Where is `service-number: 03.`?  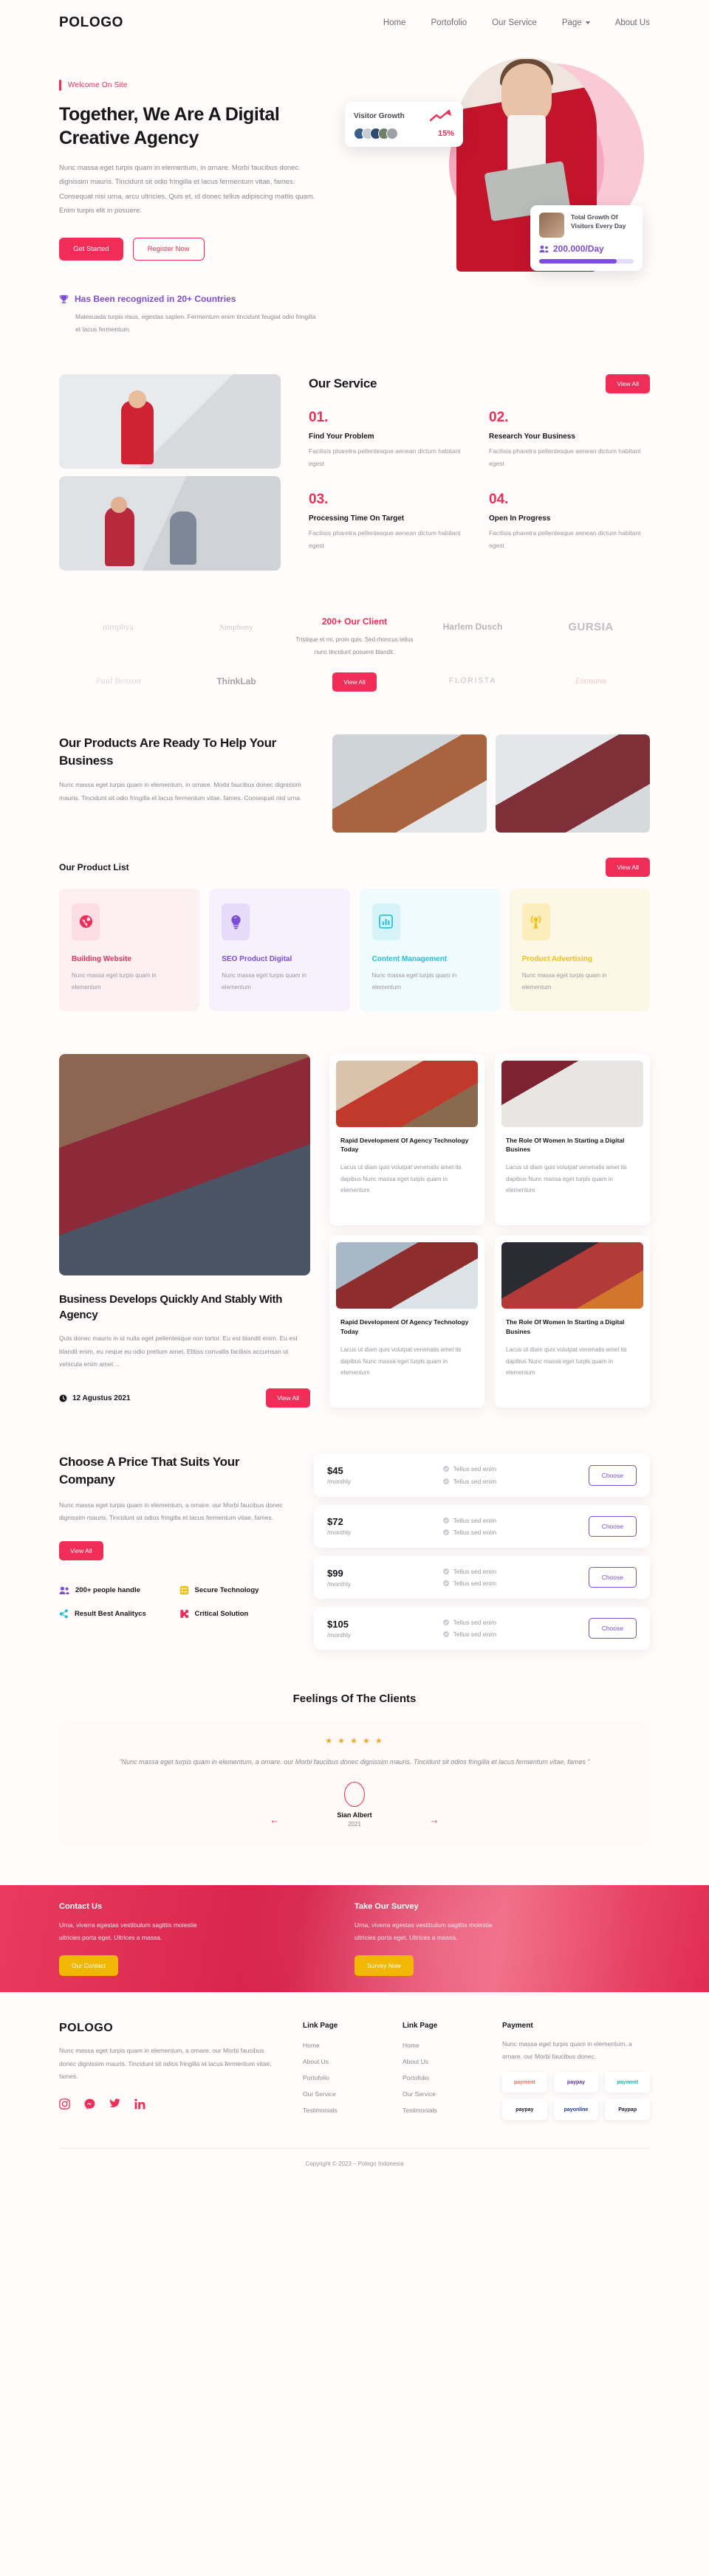 service-number: 03. is located at coordinates (319, 500).